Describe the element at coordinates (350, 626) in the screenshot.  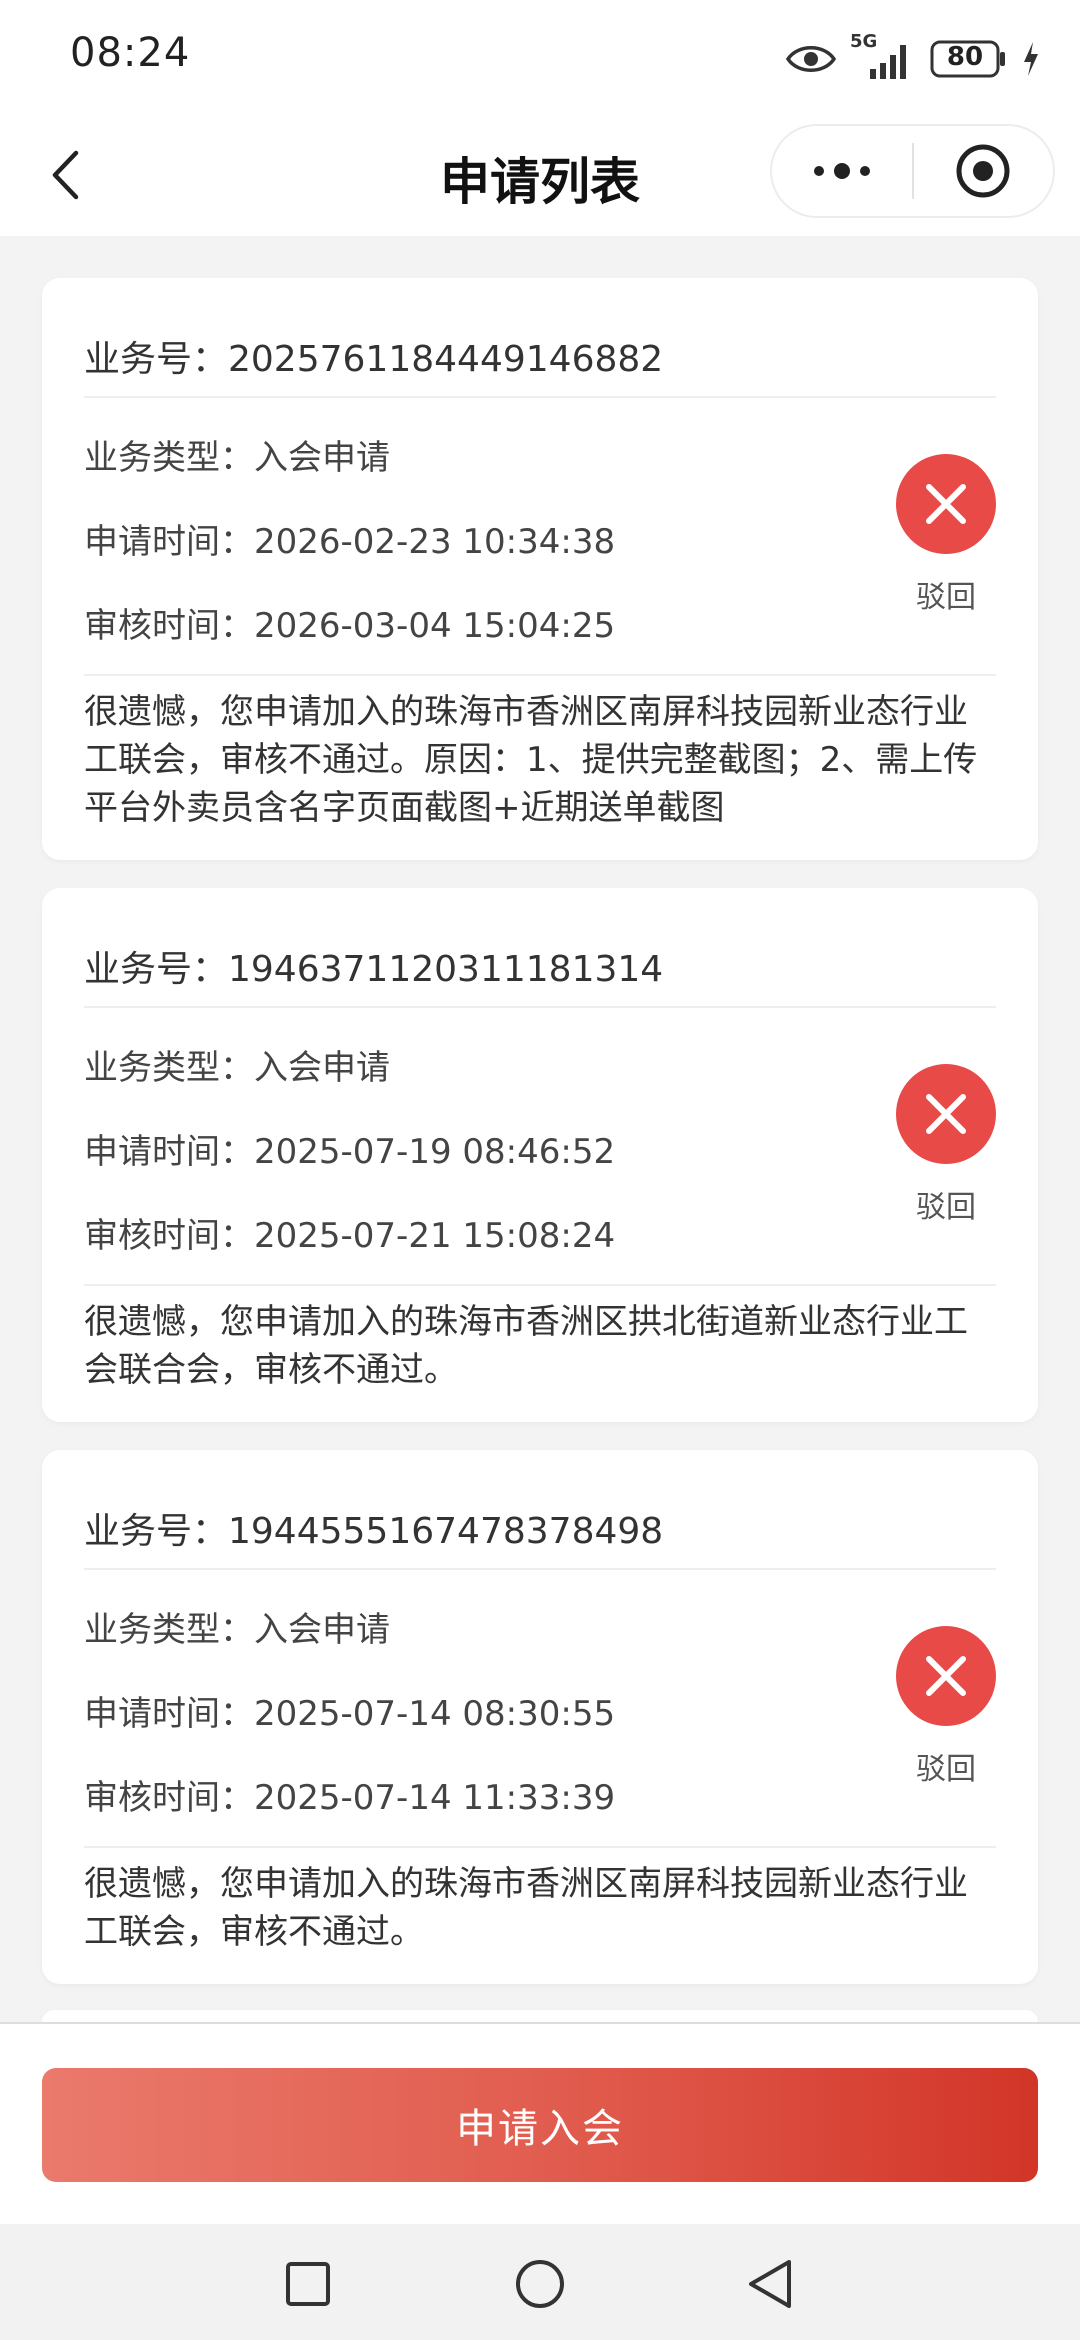
I see `review-time: 审核时间：2026-03-04 15:04:25` at that location.